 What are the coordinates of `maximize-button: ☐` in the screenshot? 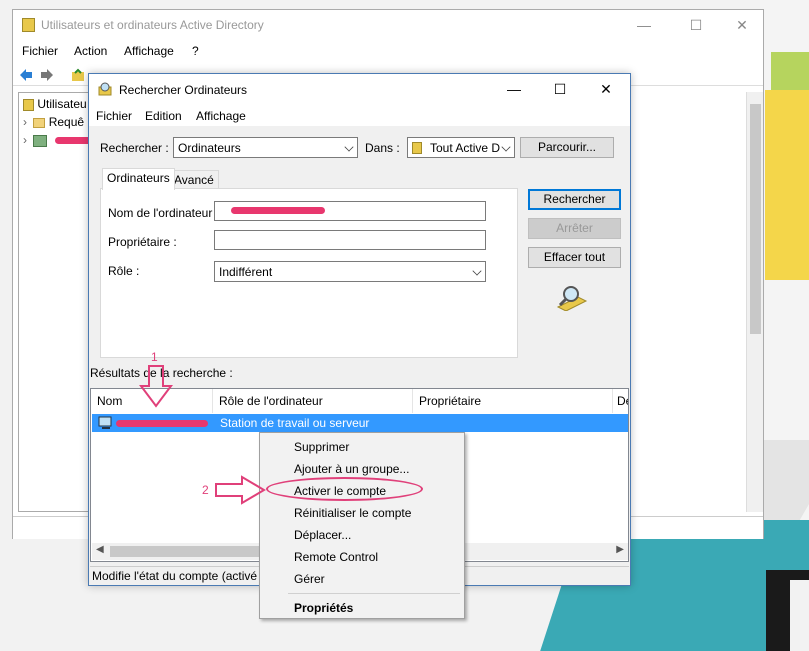 It's located at (696, 25).